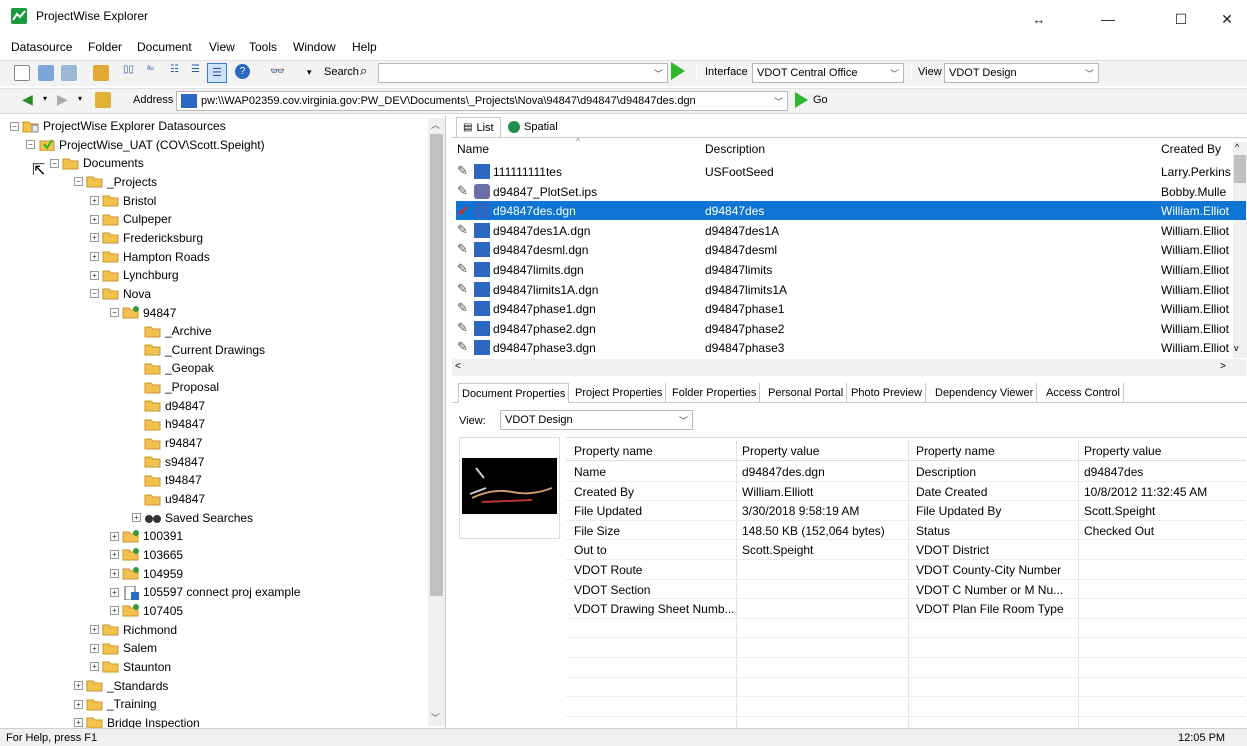 This screenshot has height=746, width=1247. What do you see at coordinates (167, 443) in the screenshot?
I see `tree-item: r94847` at bounding box center [167, 443].